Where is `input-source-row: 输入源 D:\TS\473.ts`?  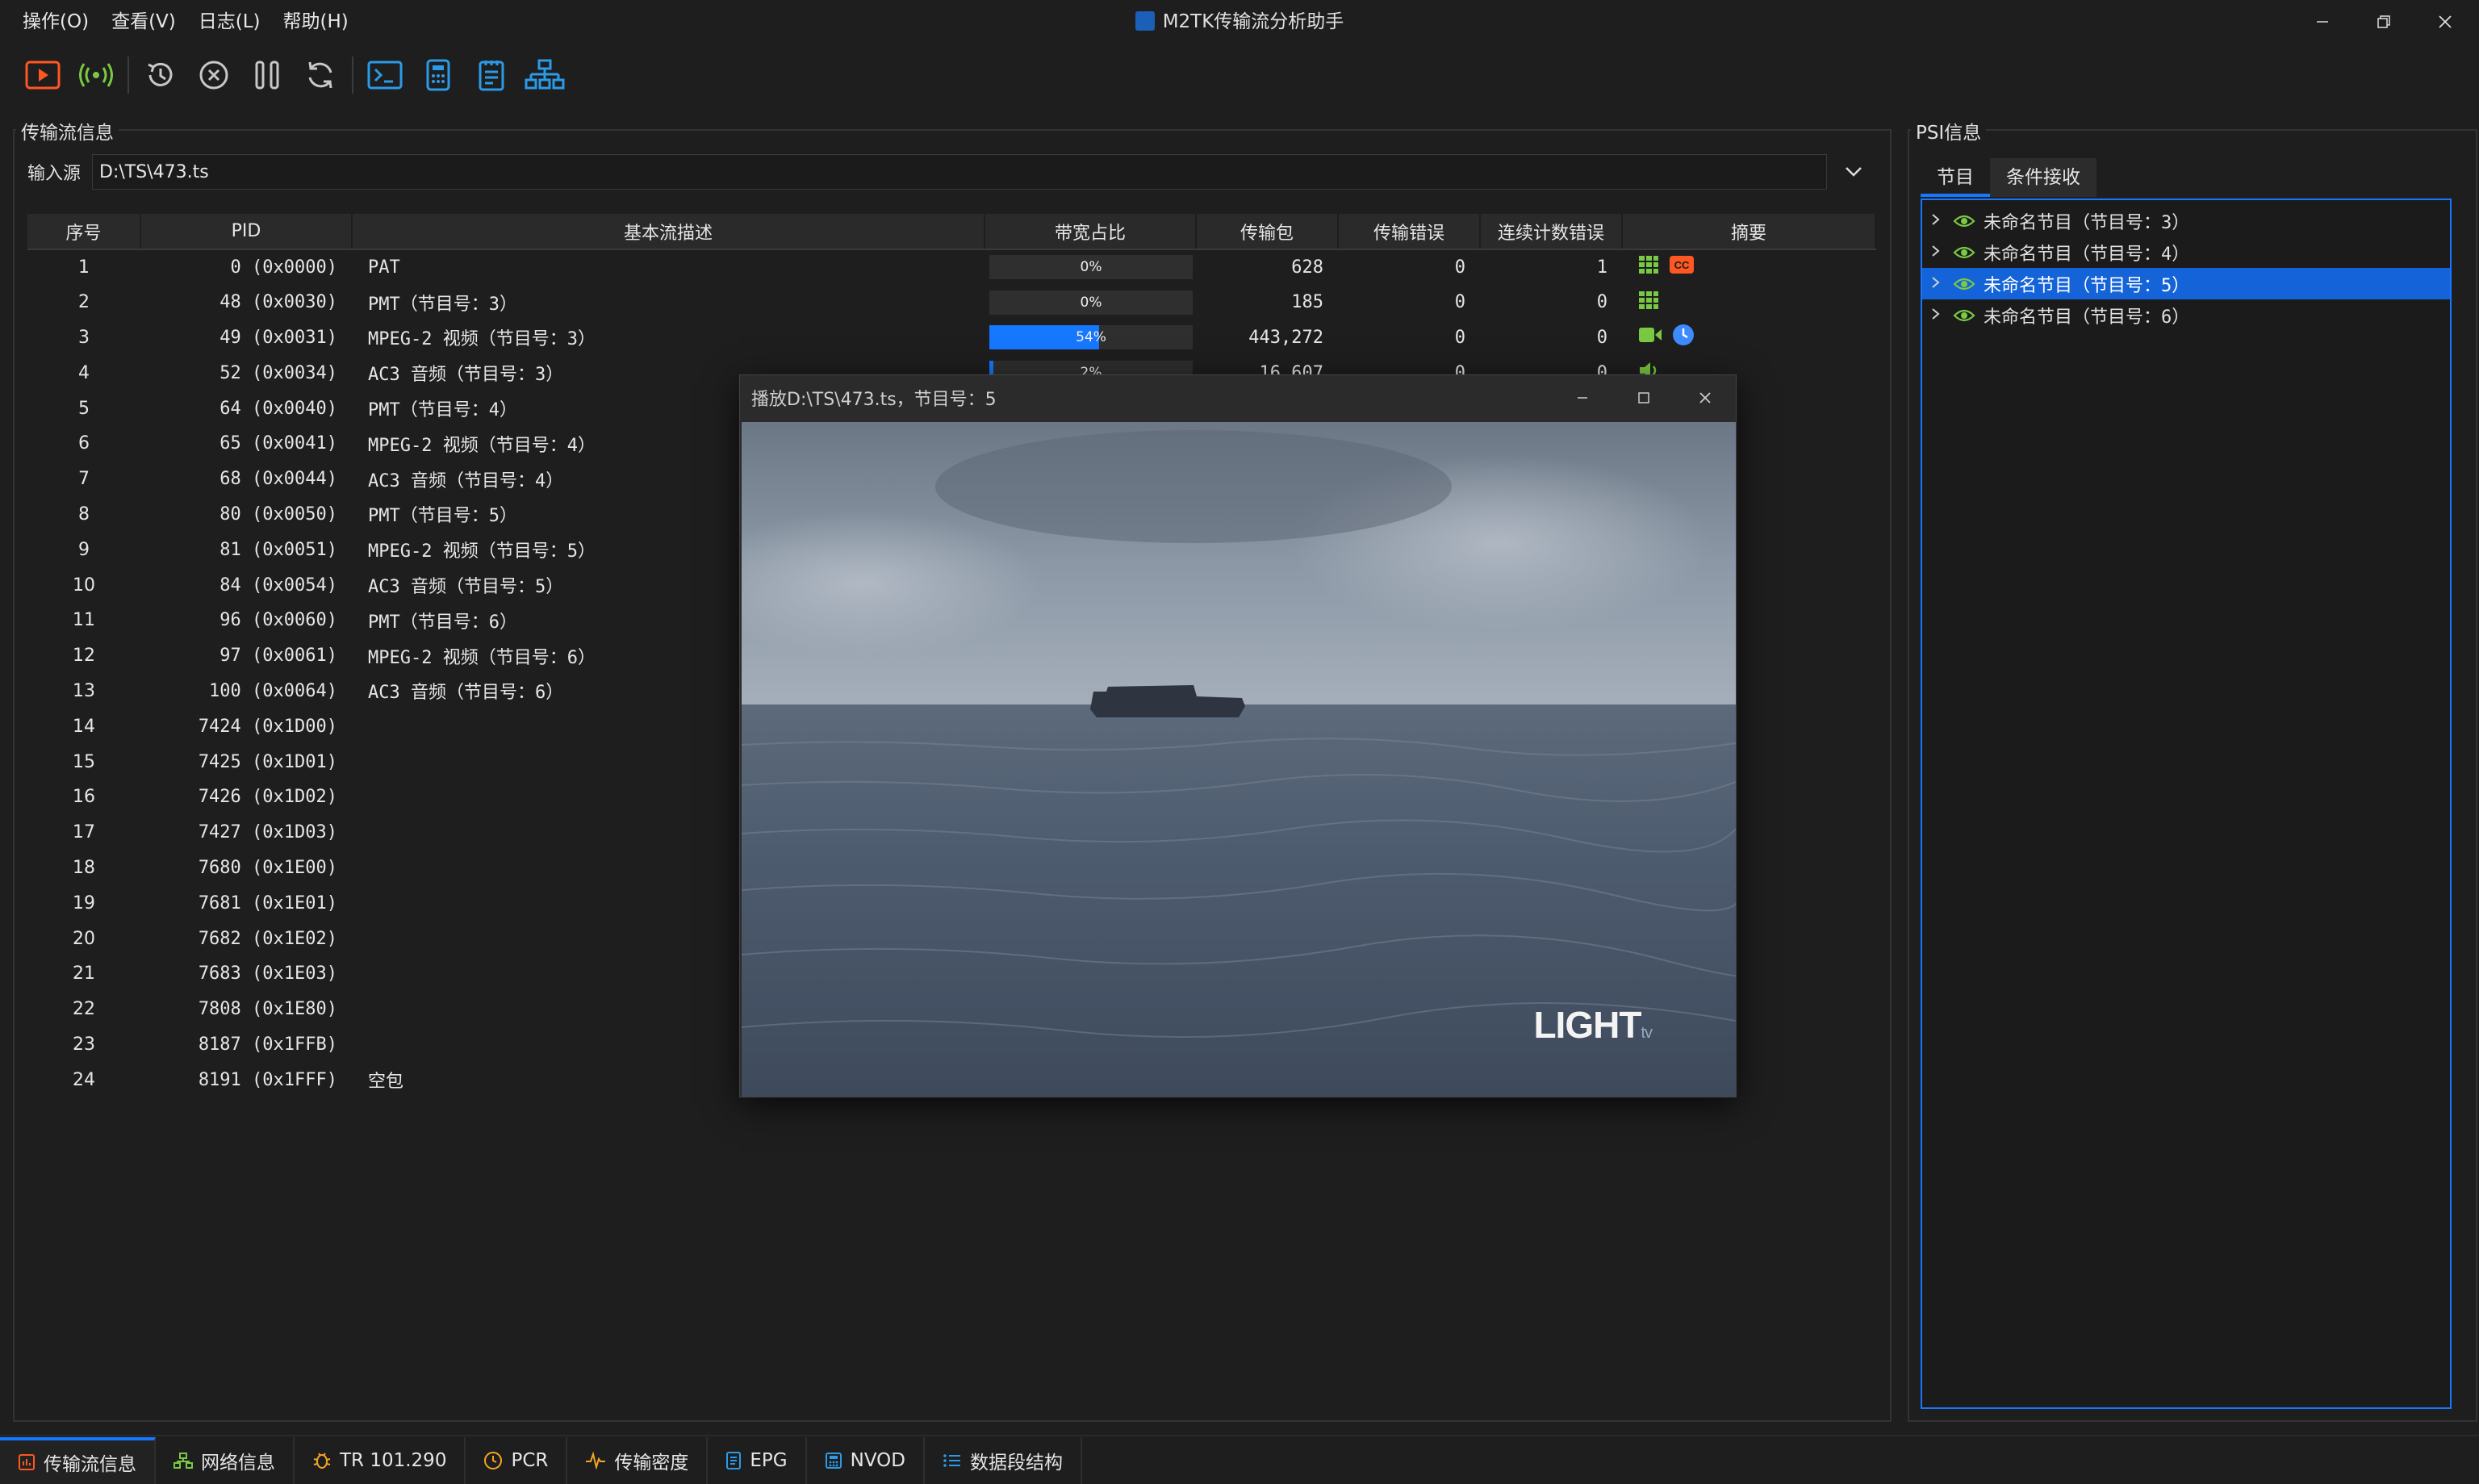
input-source-row: 输入源 D:\TS\473.ts is located at coordinates (947, 171).